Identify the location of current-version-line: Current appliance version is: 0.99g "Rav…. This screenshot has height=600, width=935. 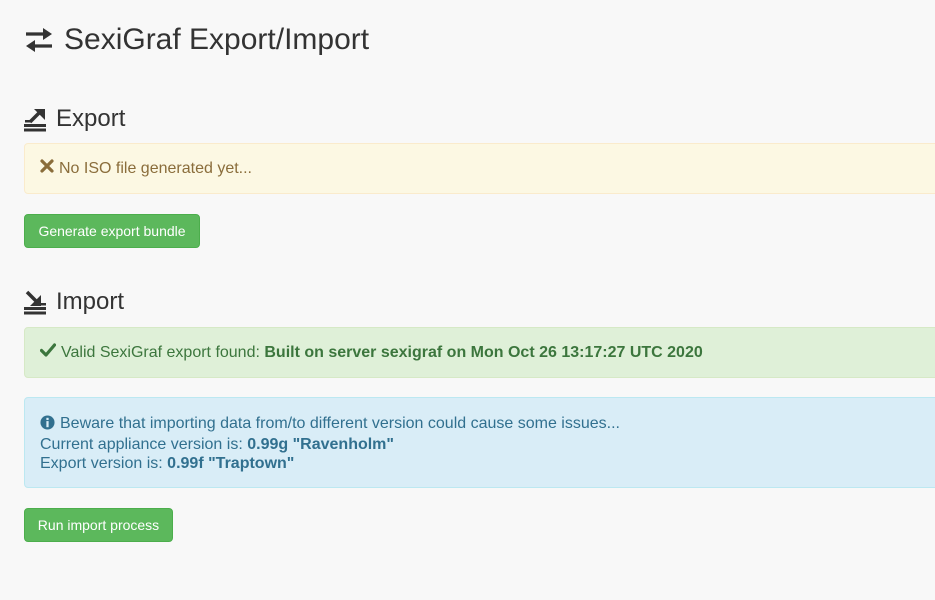
(484, 444).